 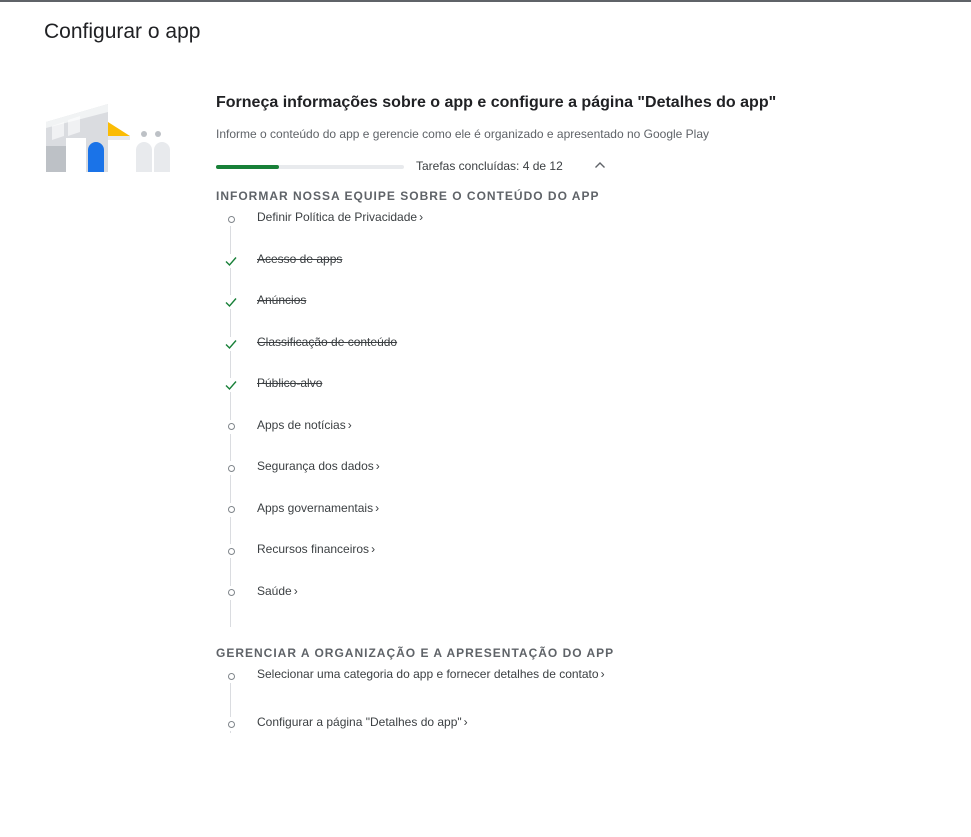 What do you see at coordinates (318, 466) in the screenshot?
I see `task-label: Segurança dos dados ›` at bounding box center [318, 466].